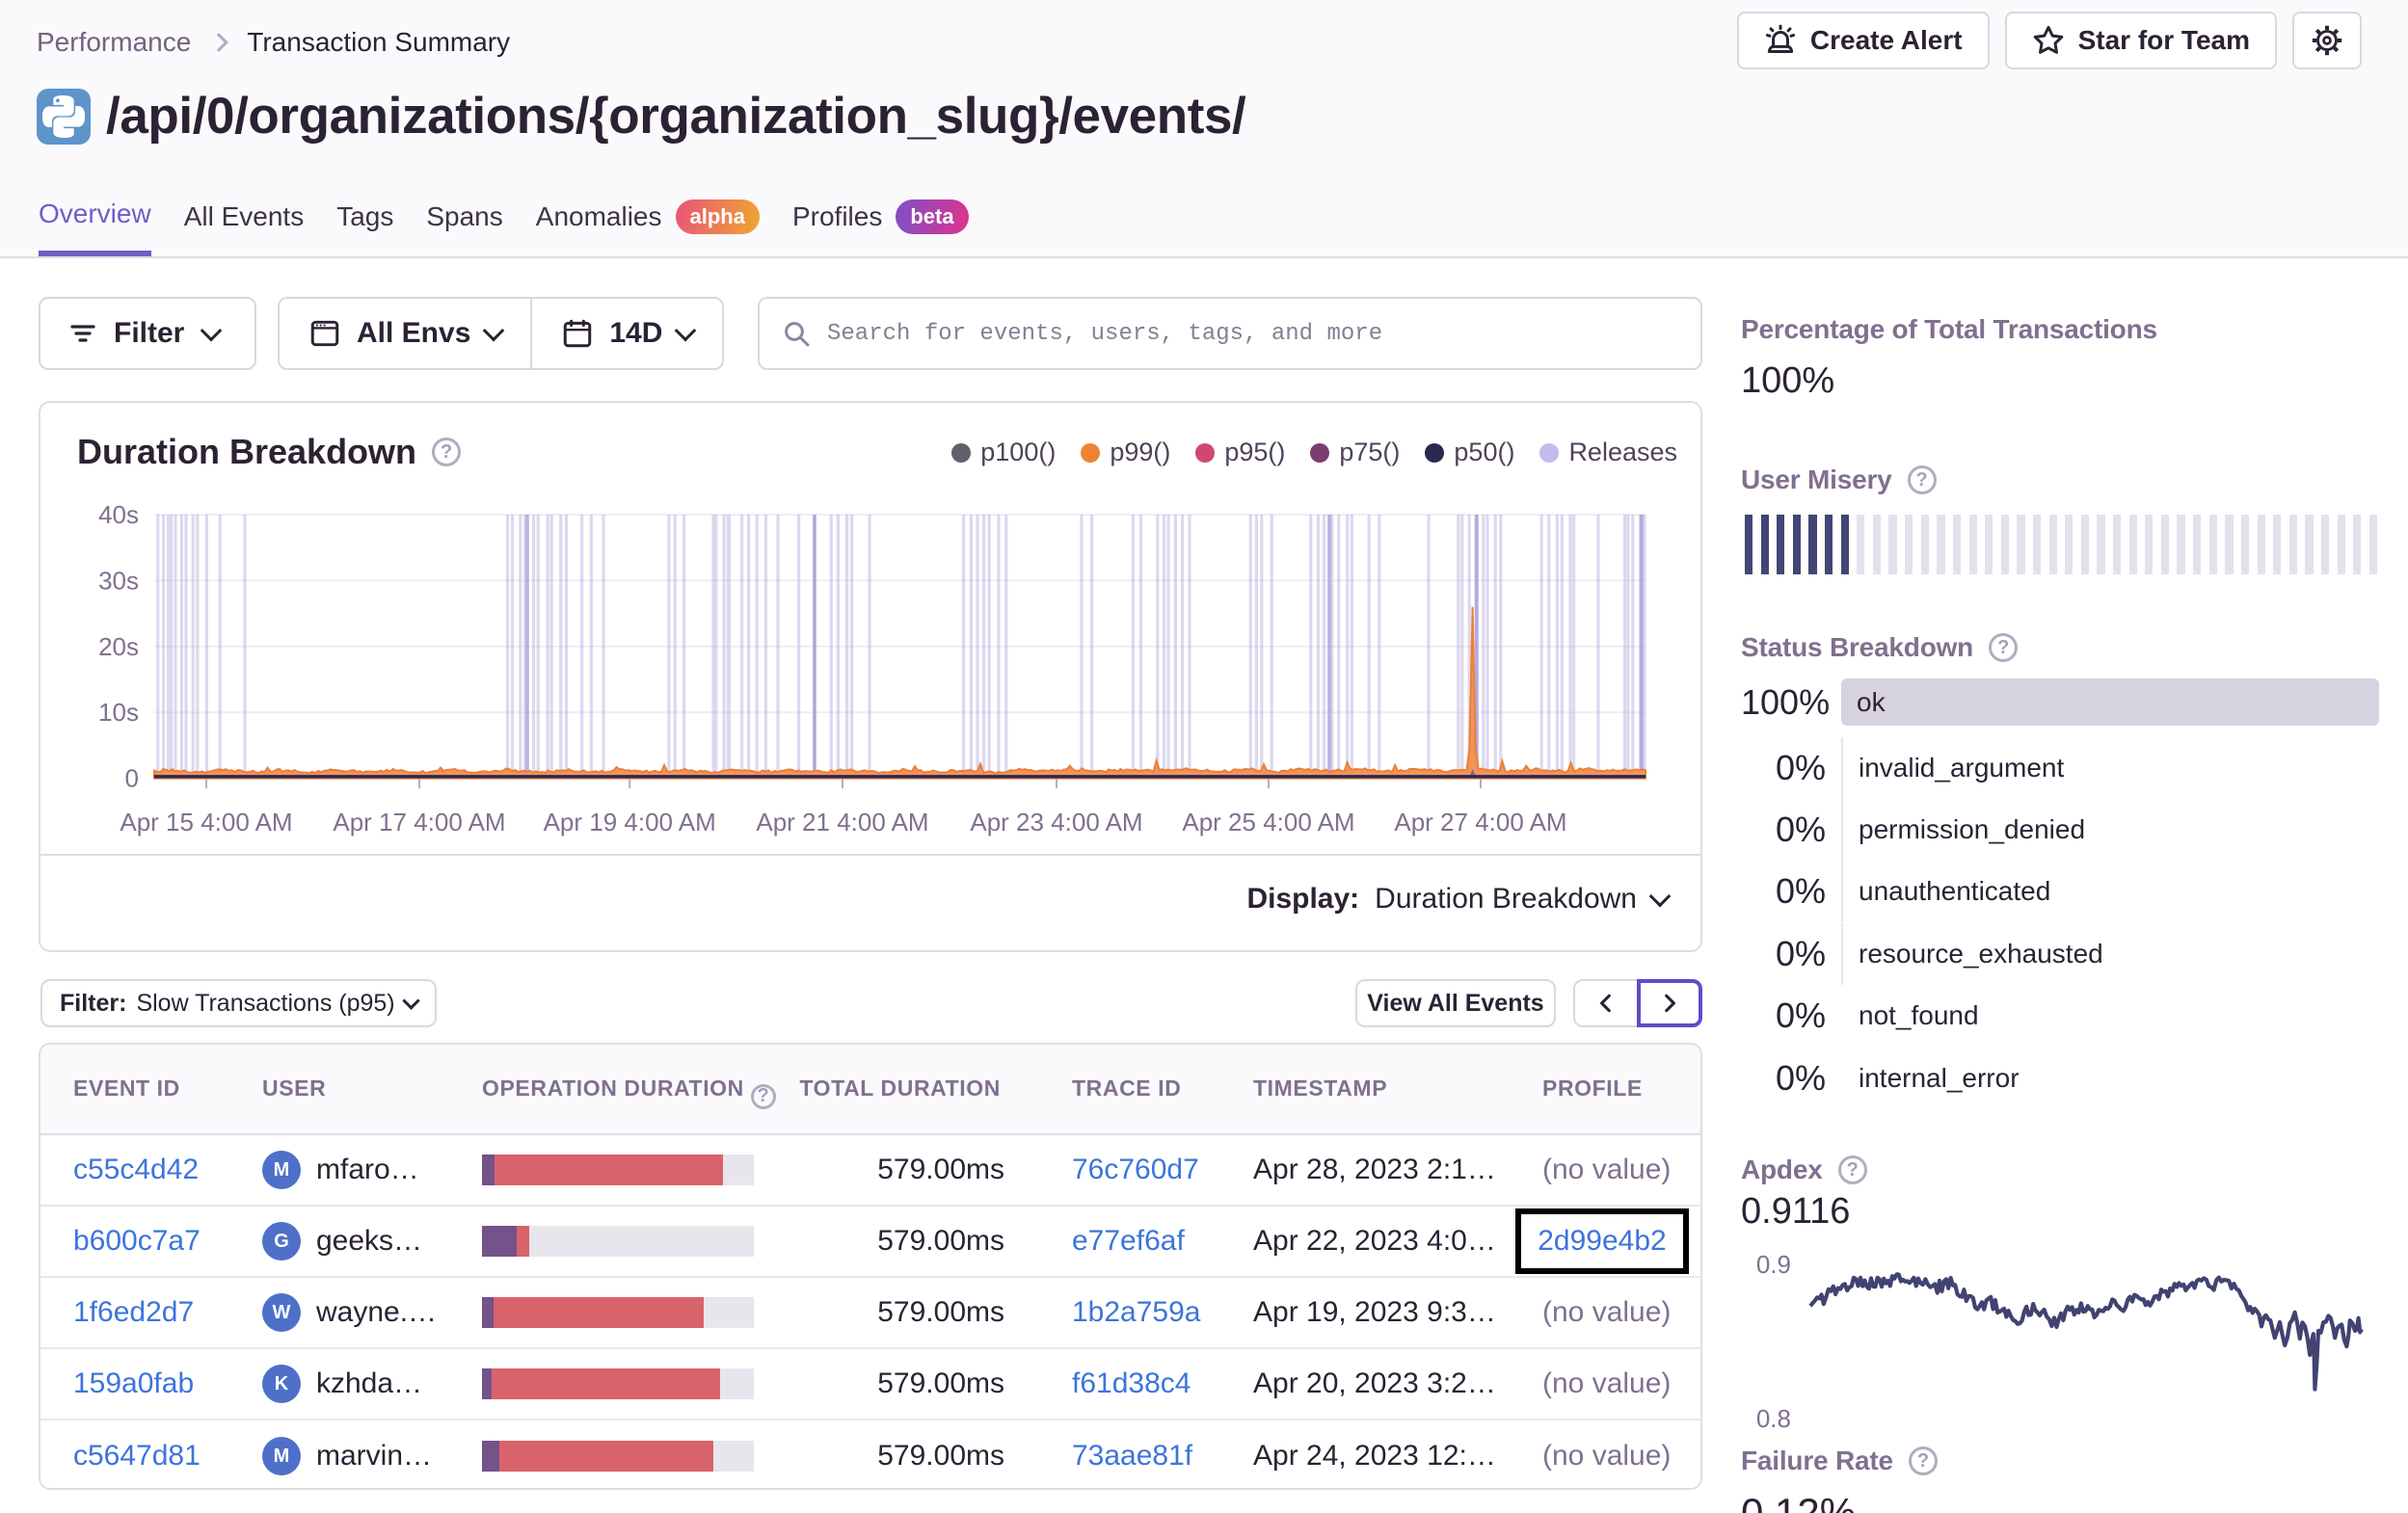 The width and height of the screenshot is (2408, 1513). Describe the element at coordinates (1773, 1264) in the screenshot. I see `svg-text: 0.9` at that location.